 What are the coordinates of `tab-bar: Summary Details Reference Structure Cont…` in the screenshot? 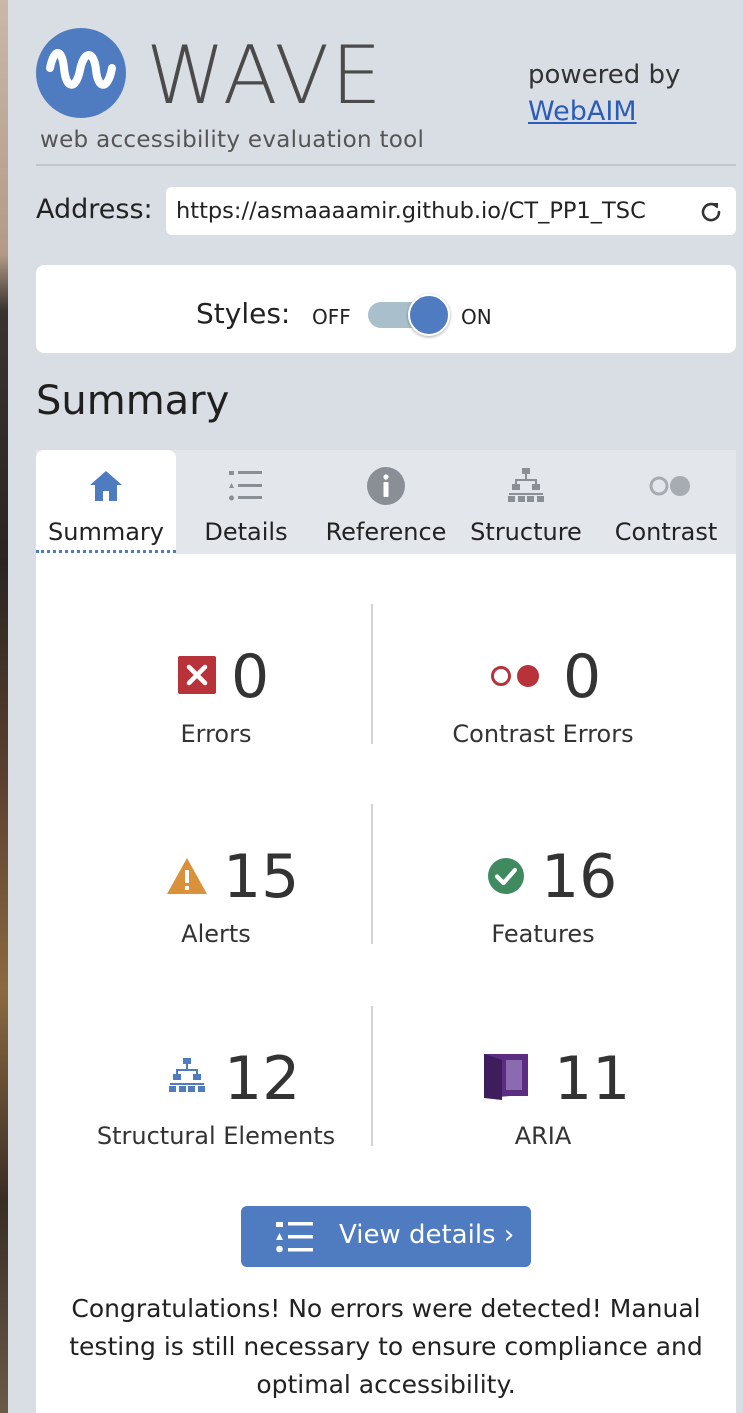 It's located at (386, 502).